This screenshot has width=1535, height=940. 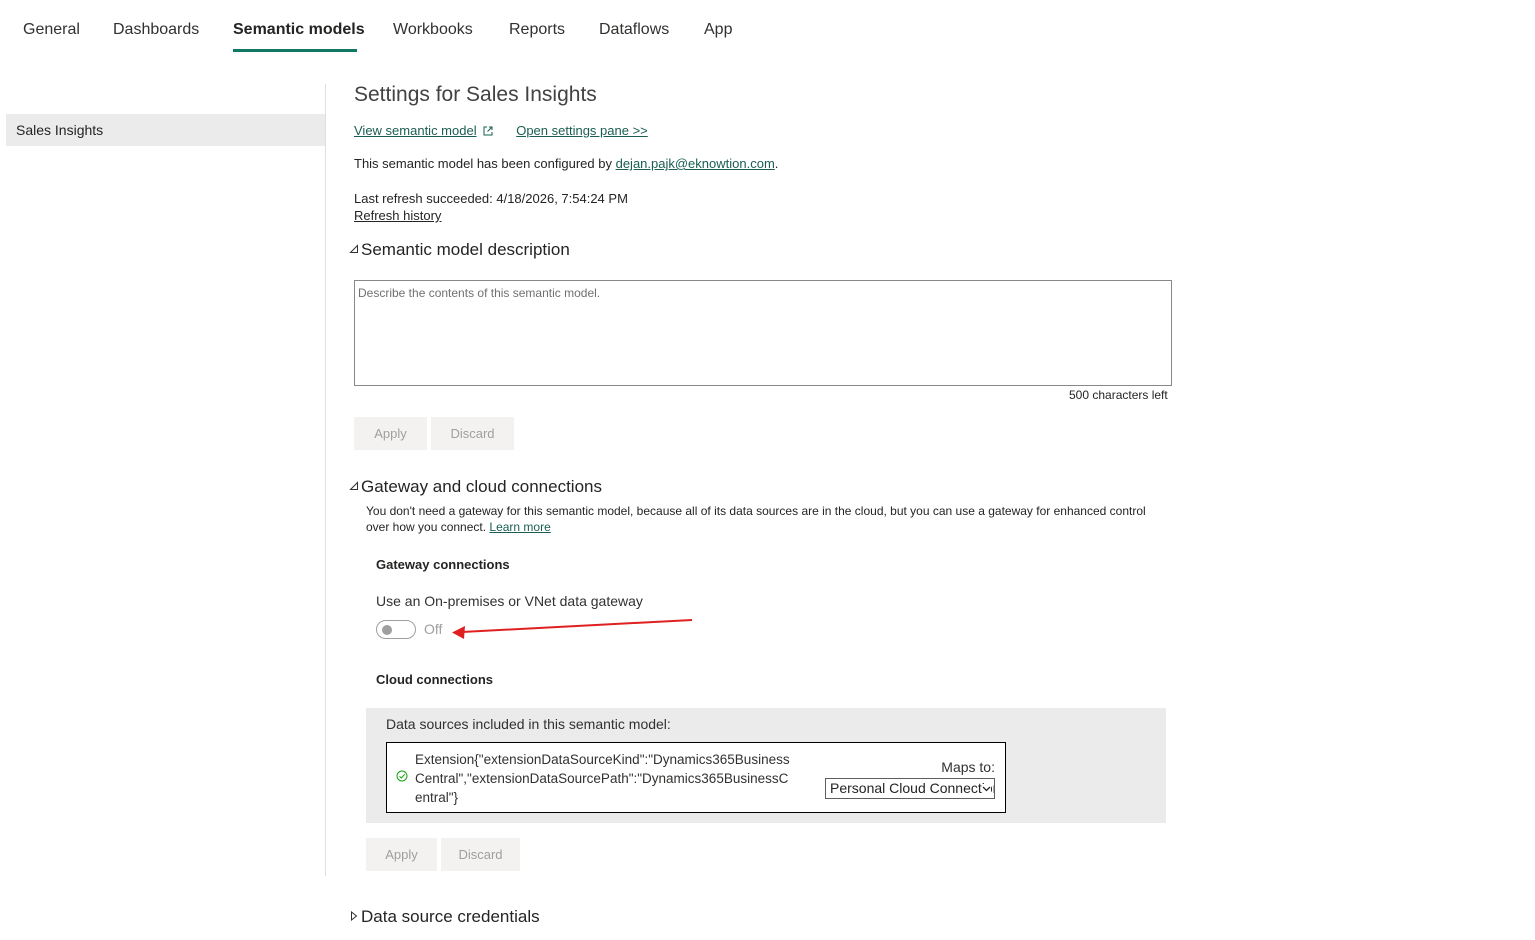 What do you see at coordinates (488, 131) in the screenshot?
I see `external-link-icon` at bounding box center [488, 131].